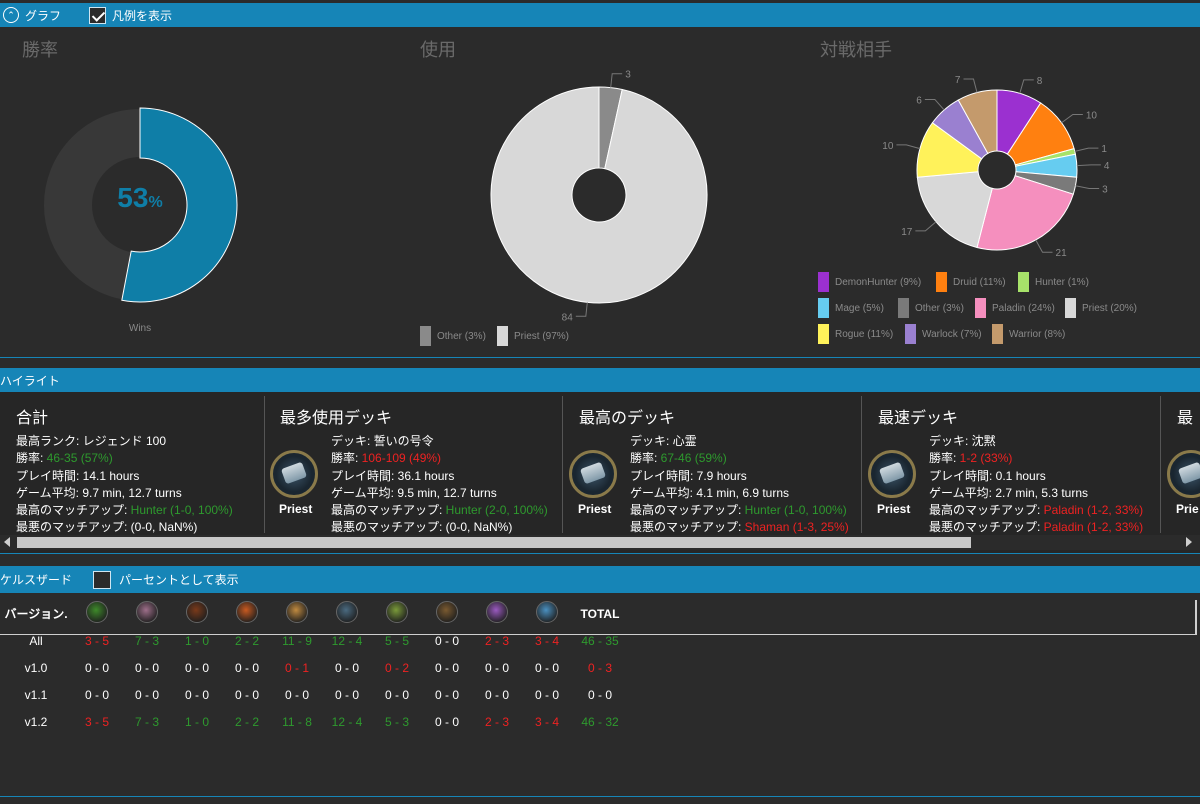  What do you see at coordinates (79, 458) in the screenshot?
I see `winrate-value: 46-35 (57%)` at bounding box center [79, 458].